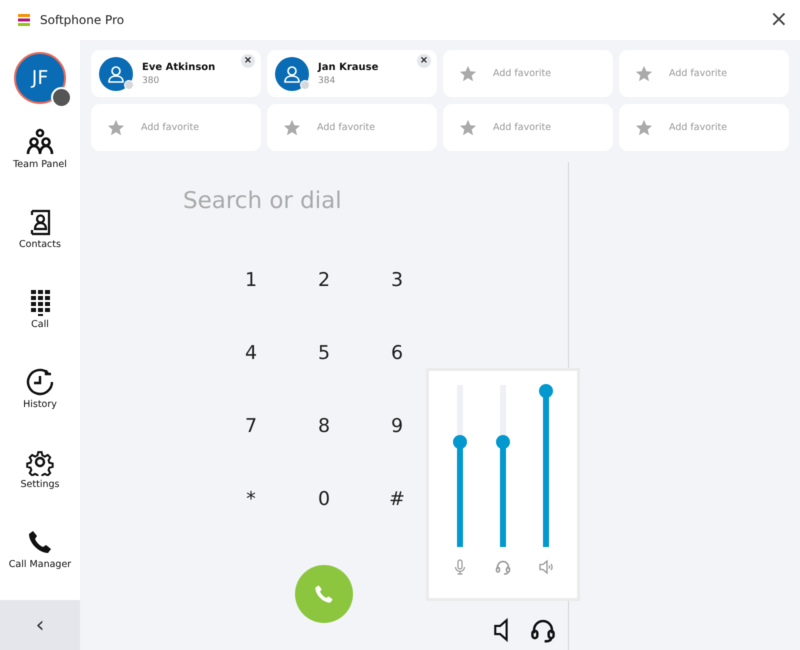  Describe the element at coordinates (40, 382) in the screenshot. I see `clock-icon` at that location.